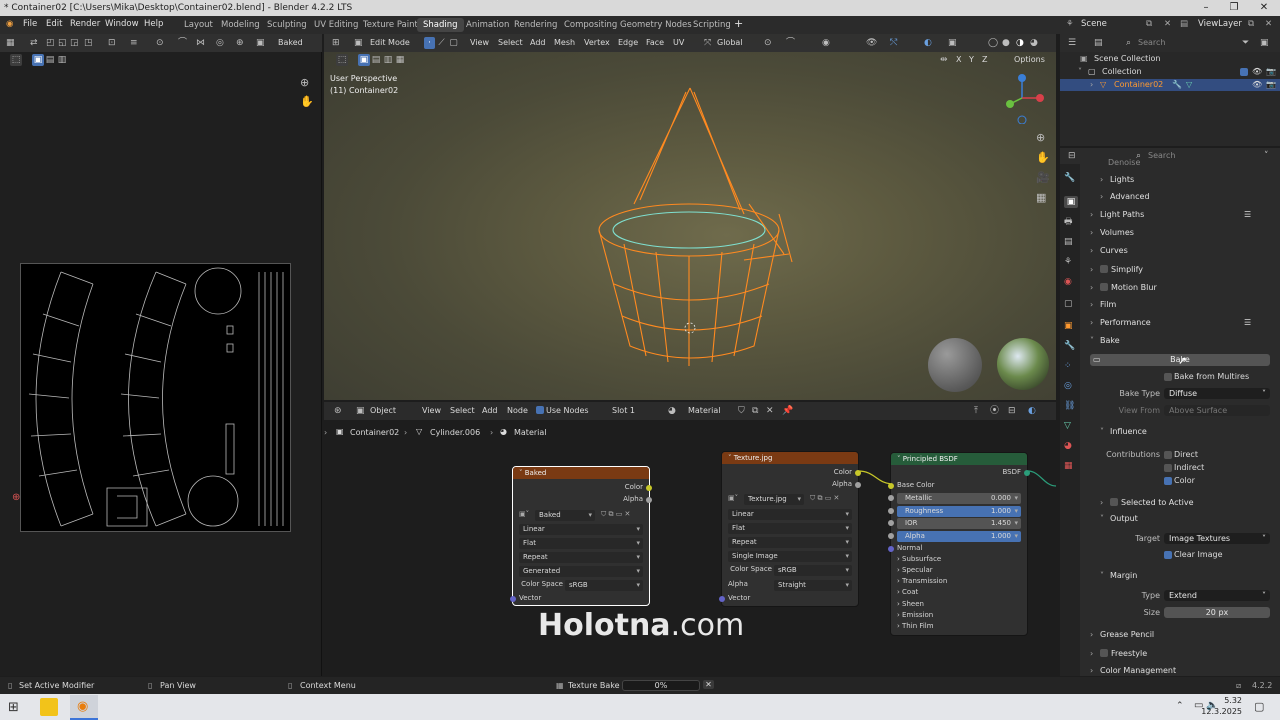 The height and width of the screenshot is (720, 1280). Describe the element at coordinates (959, 616) in the screenshot. I see `panel-emission: › Emission` at that location.